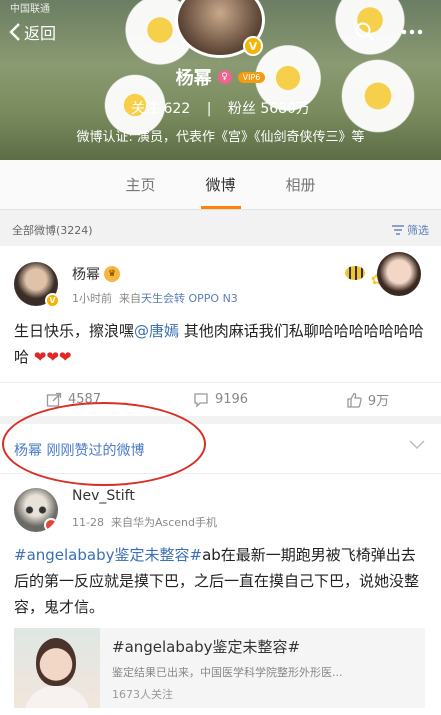 The width and height of the screenshot is (441, 715). I want to click on profile-name: 杨幂, so click(193, 78).